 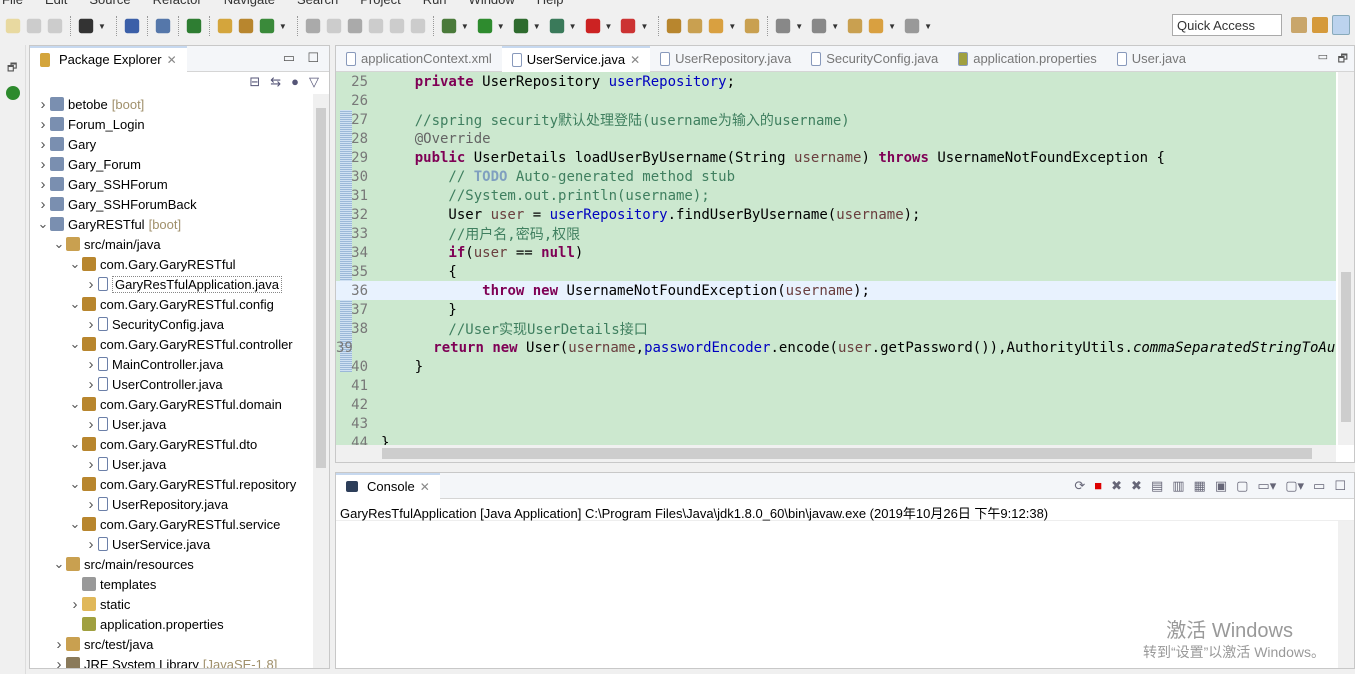 What do you see at coordinates (1116, 486) in the screenshot?
I see `remove-launch-icon: ✖` at bounding box center [1116, 486].